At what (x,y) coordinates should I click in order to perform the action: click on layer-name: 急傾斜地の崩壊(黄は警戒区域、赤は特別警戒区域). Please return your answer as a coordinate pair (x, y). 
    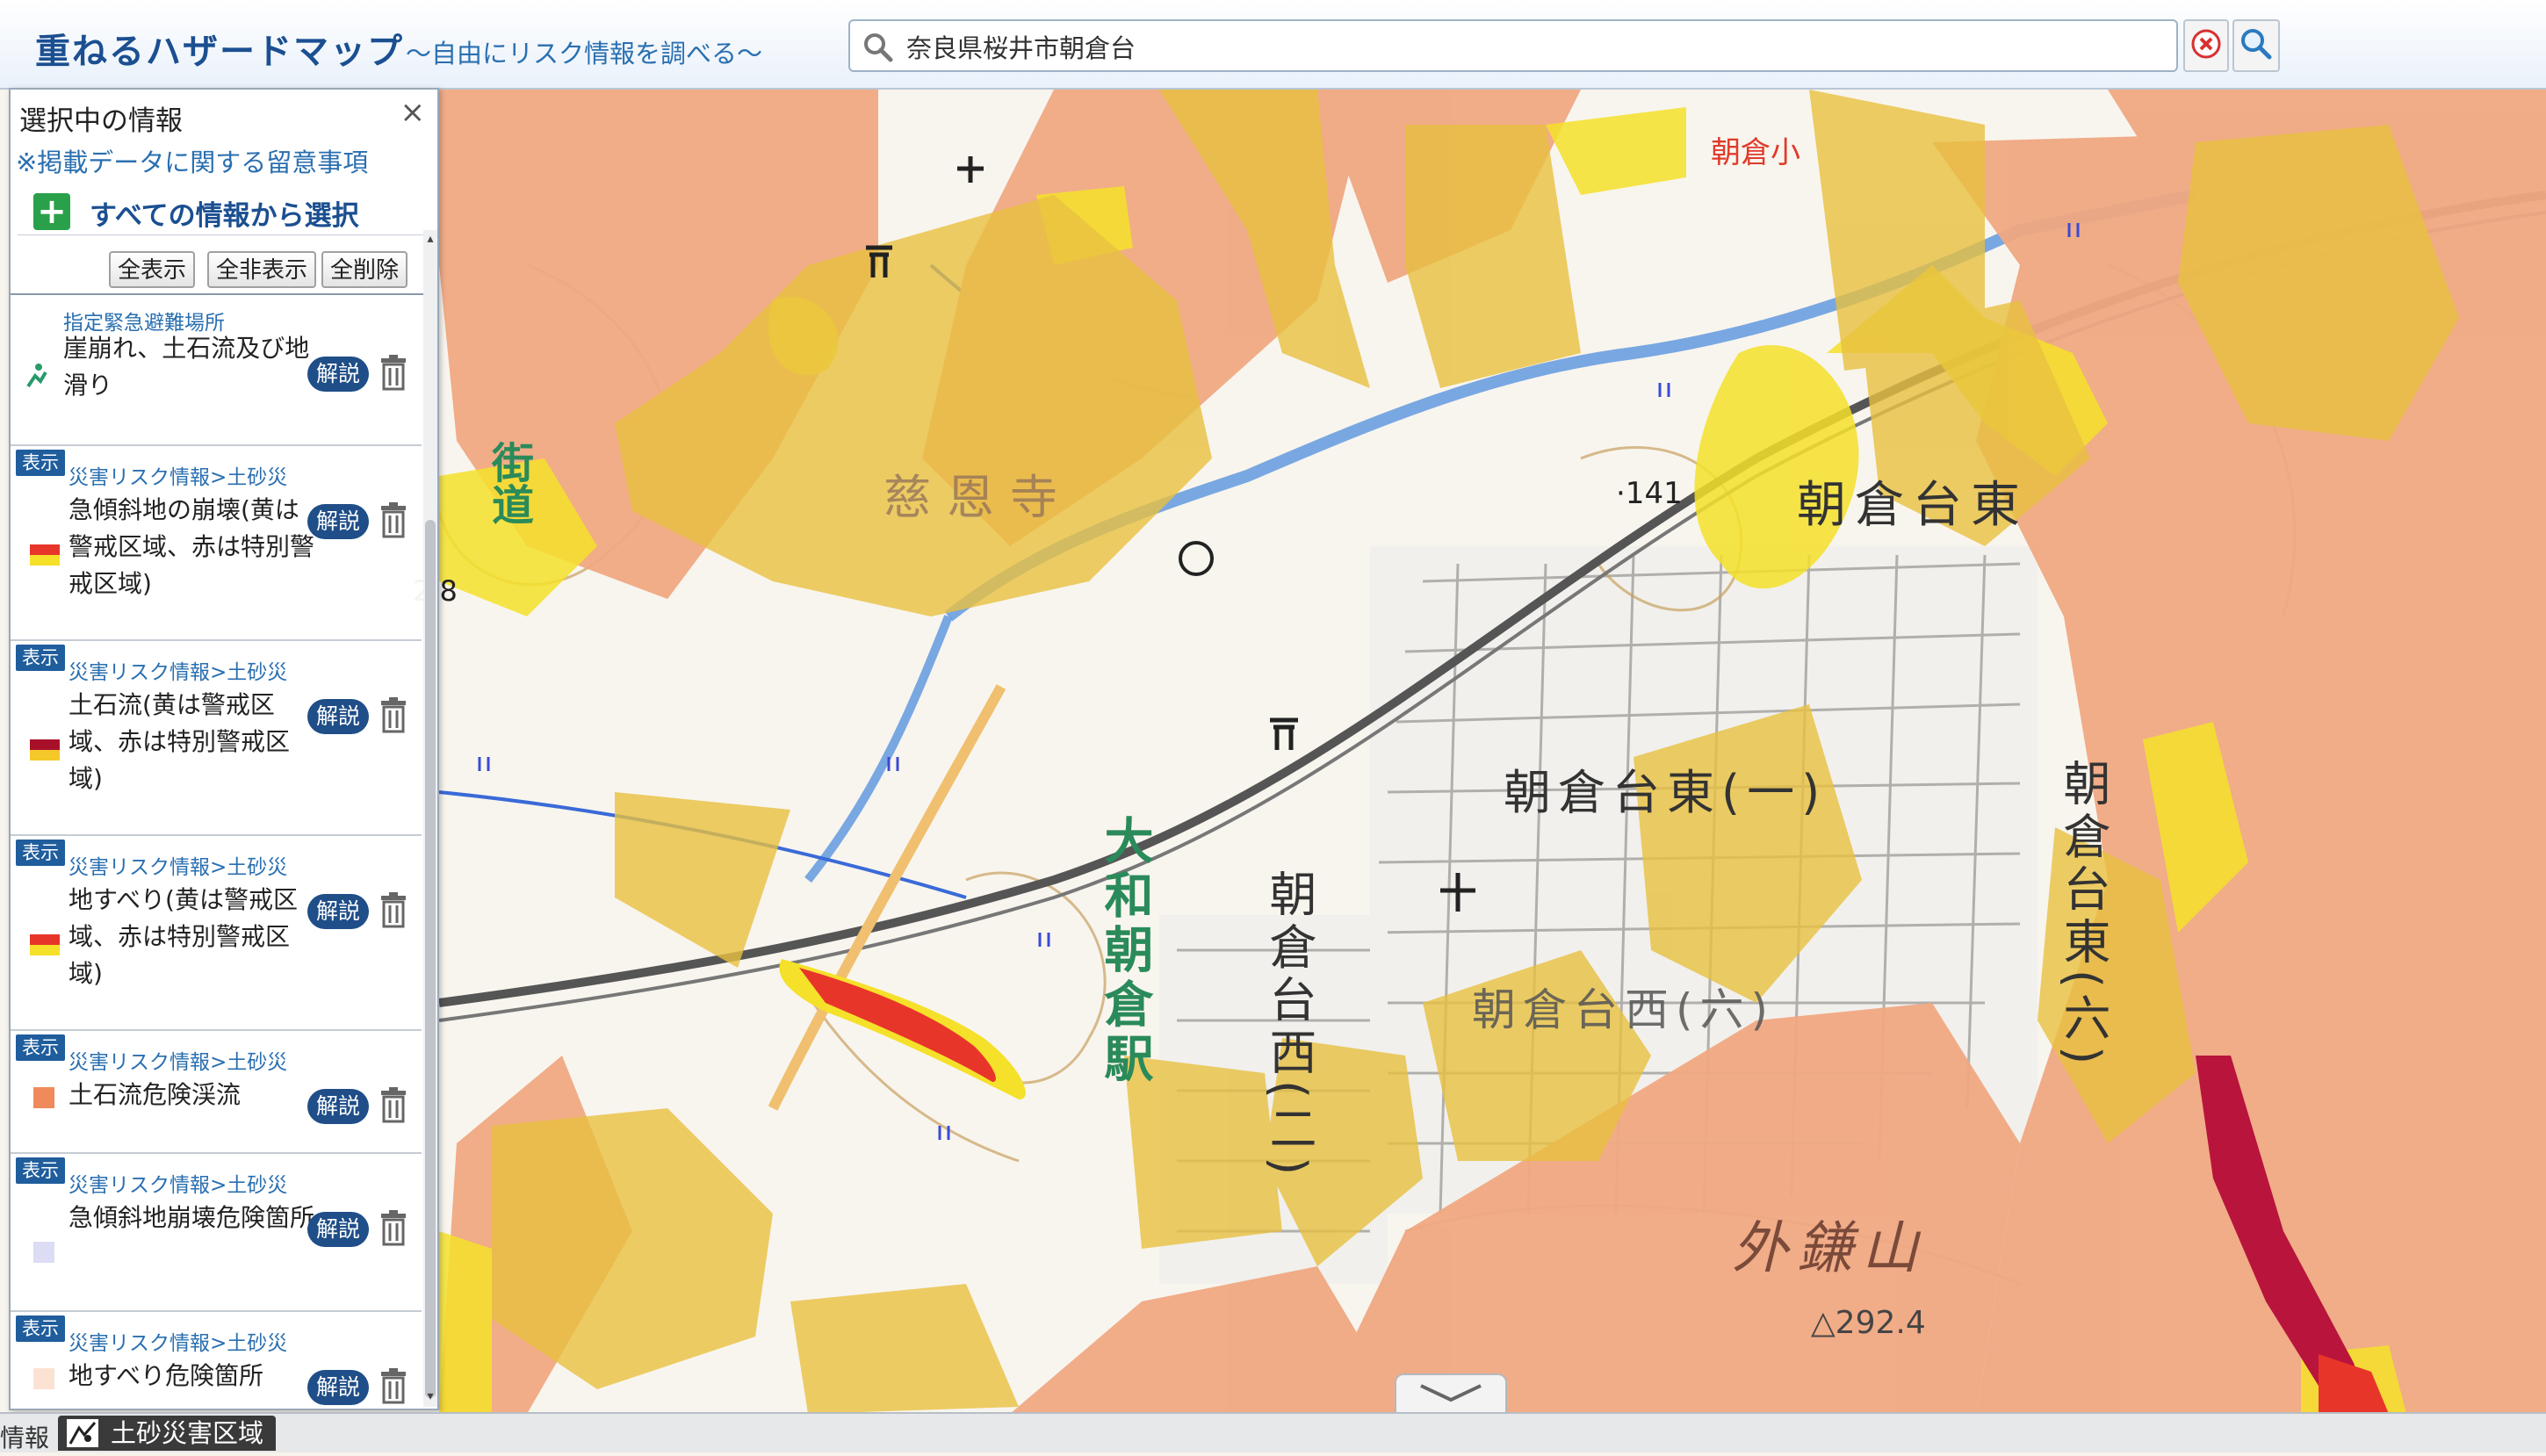
    Looking at the image, I should click on (192, 546).